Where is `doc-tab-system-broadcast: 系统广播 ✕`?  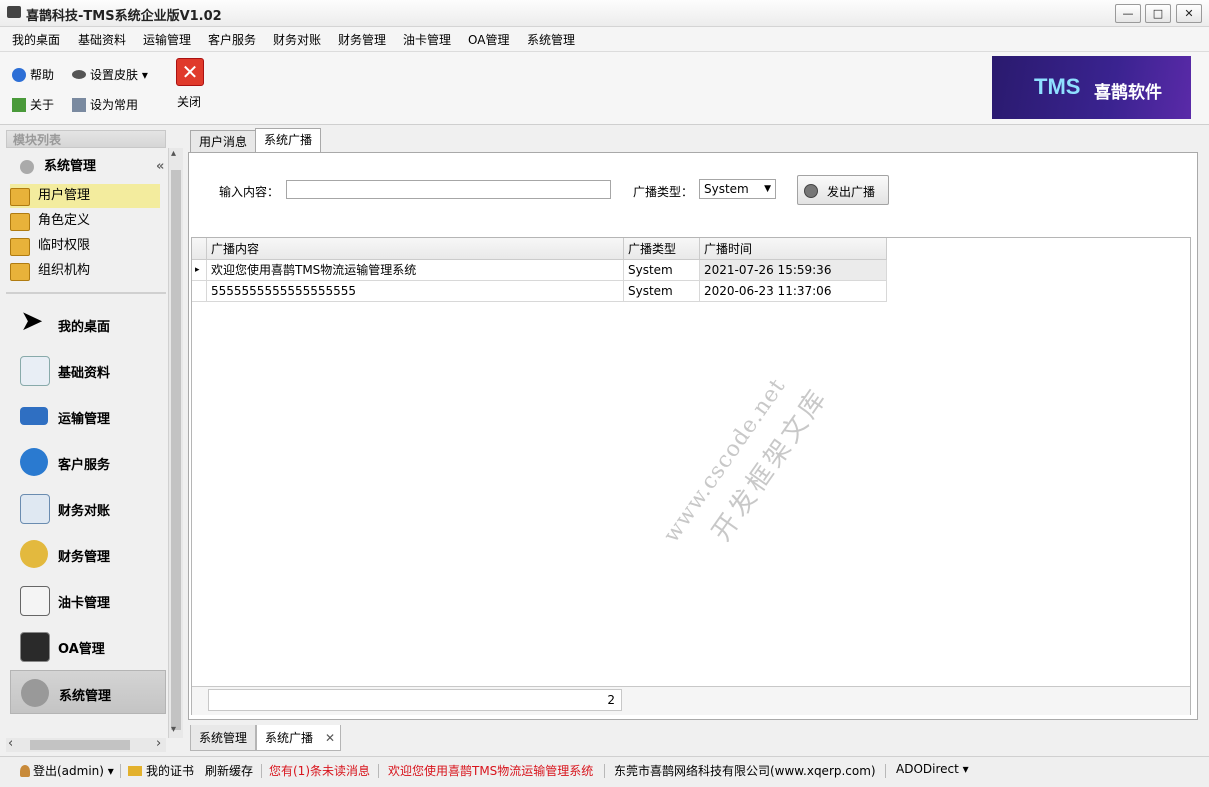
doc-tab-system-broadcast: 系统广播 ✕ is located at coordinates (298, 738).